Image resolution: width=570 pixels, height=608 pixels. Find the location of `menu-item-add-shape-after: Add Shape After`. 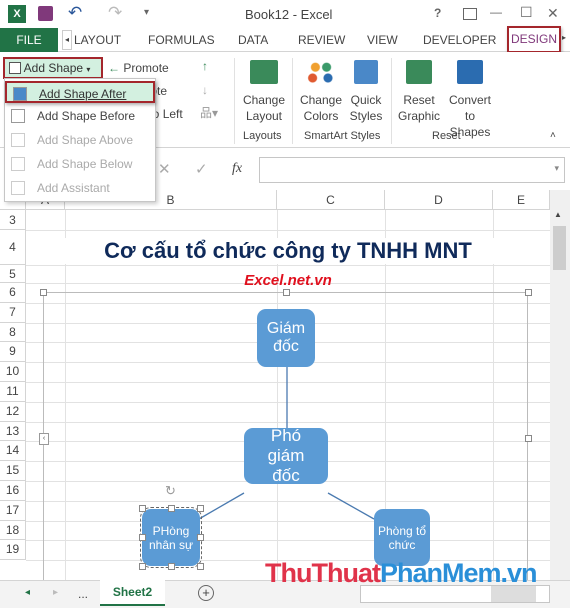

menu-item-add-shape-after: Add Shape After is located at coordinates (80, 92).